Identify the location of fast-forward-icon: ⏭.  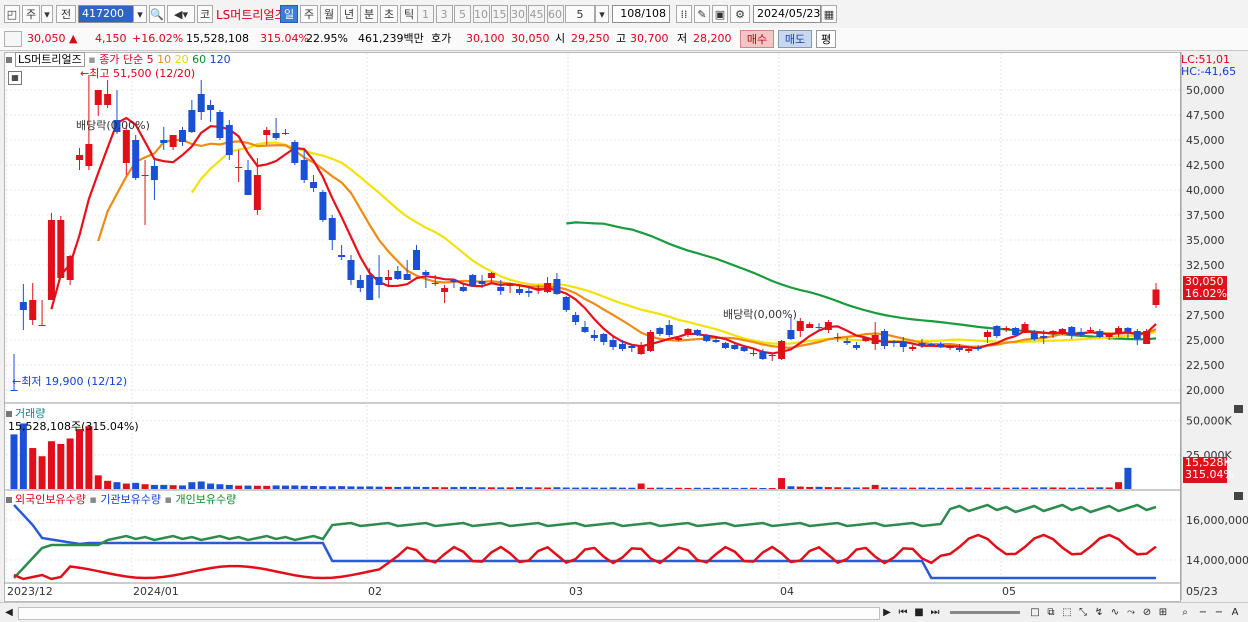
(935, 612).